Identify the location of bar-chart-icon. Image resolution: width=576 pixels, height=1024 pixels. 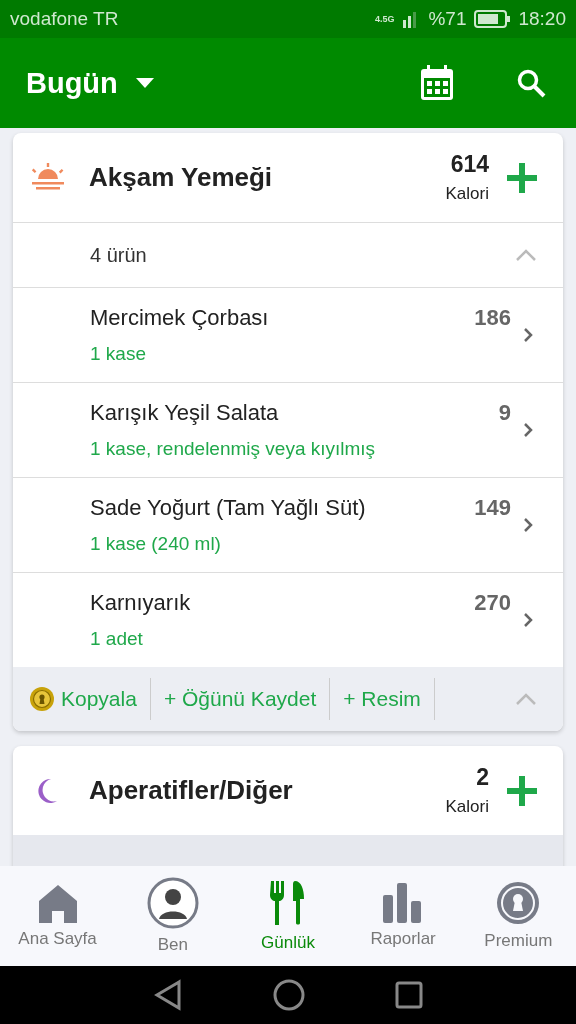
(403, 903).